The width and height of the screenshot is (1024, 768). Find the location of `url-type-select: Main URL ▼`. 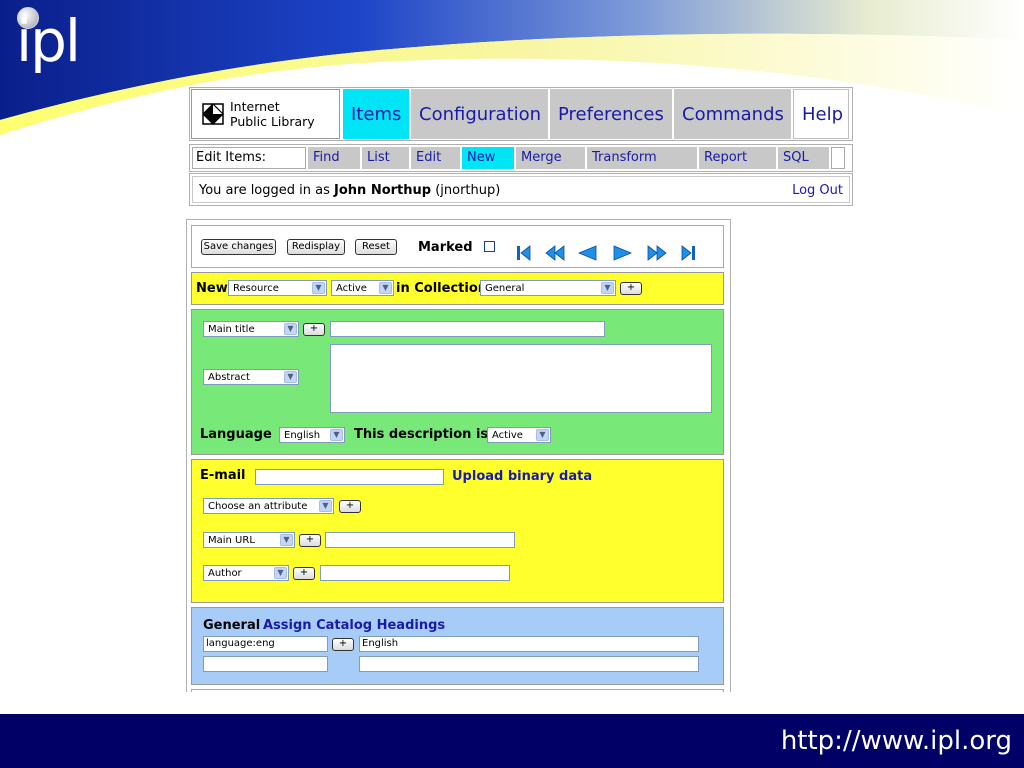

url-type-select: Main URL ▼ is located at coordinates (249, 540).